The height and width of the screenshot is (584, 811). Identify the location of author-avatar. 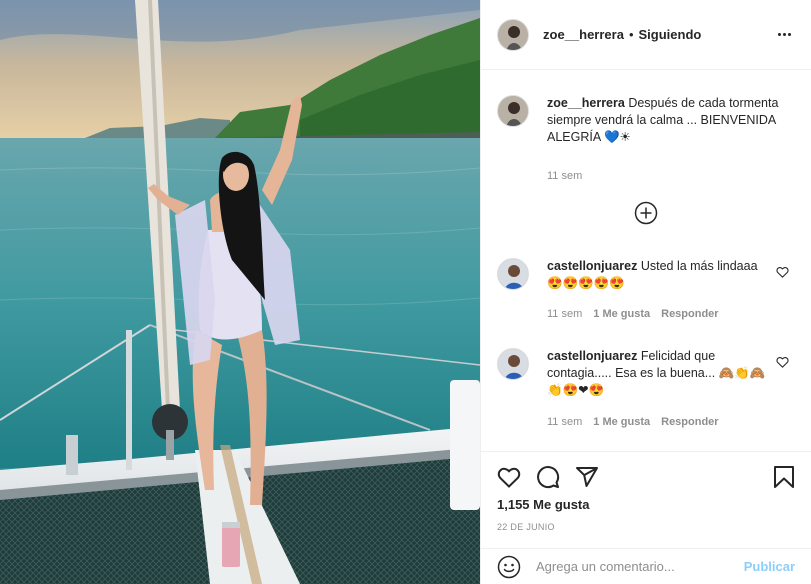
(513, 34).